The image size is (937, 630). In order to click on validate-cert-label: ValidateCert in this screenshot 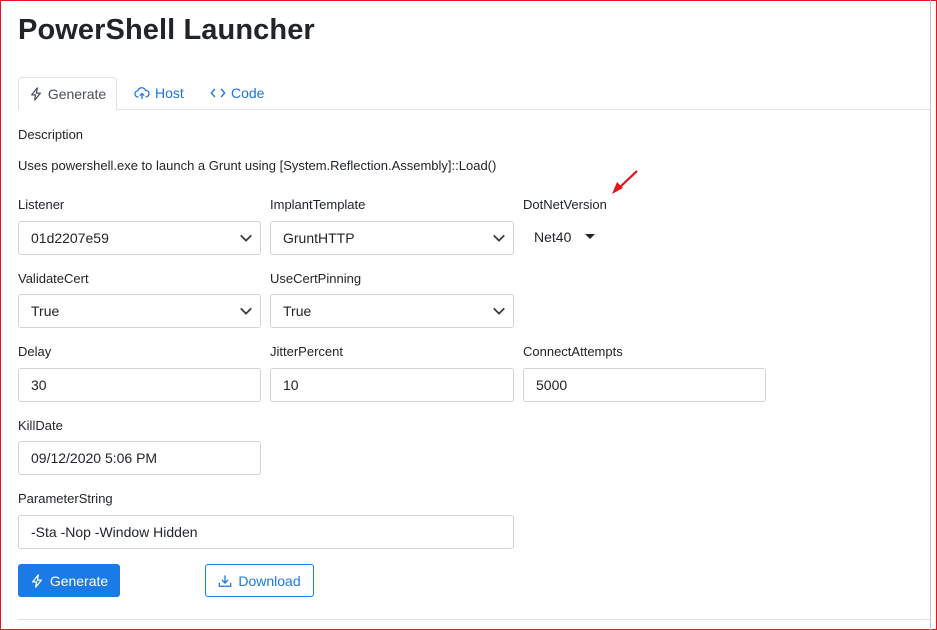, I will do `click(53, 278)`.